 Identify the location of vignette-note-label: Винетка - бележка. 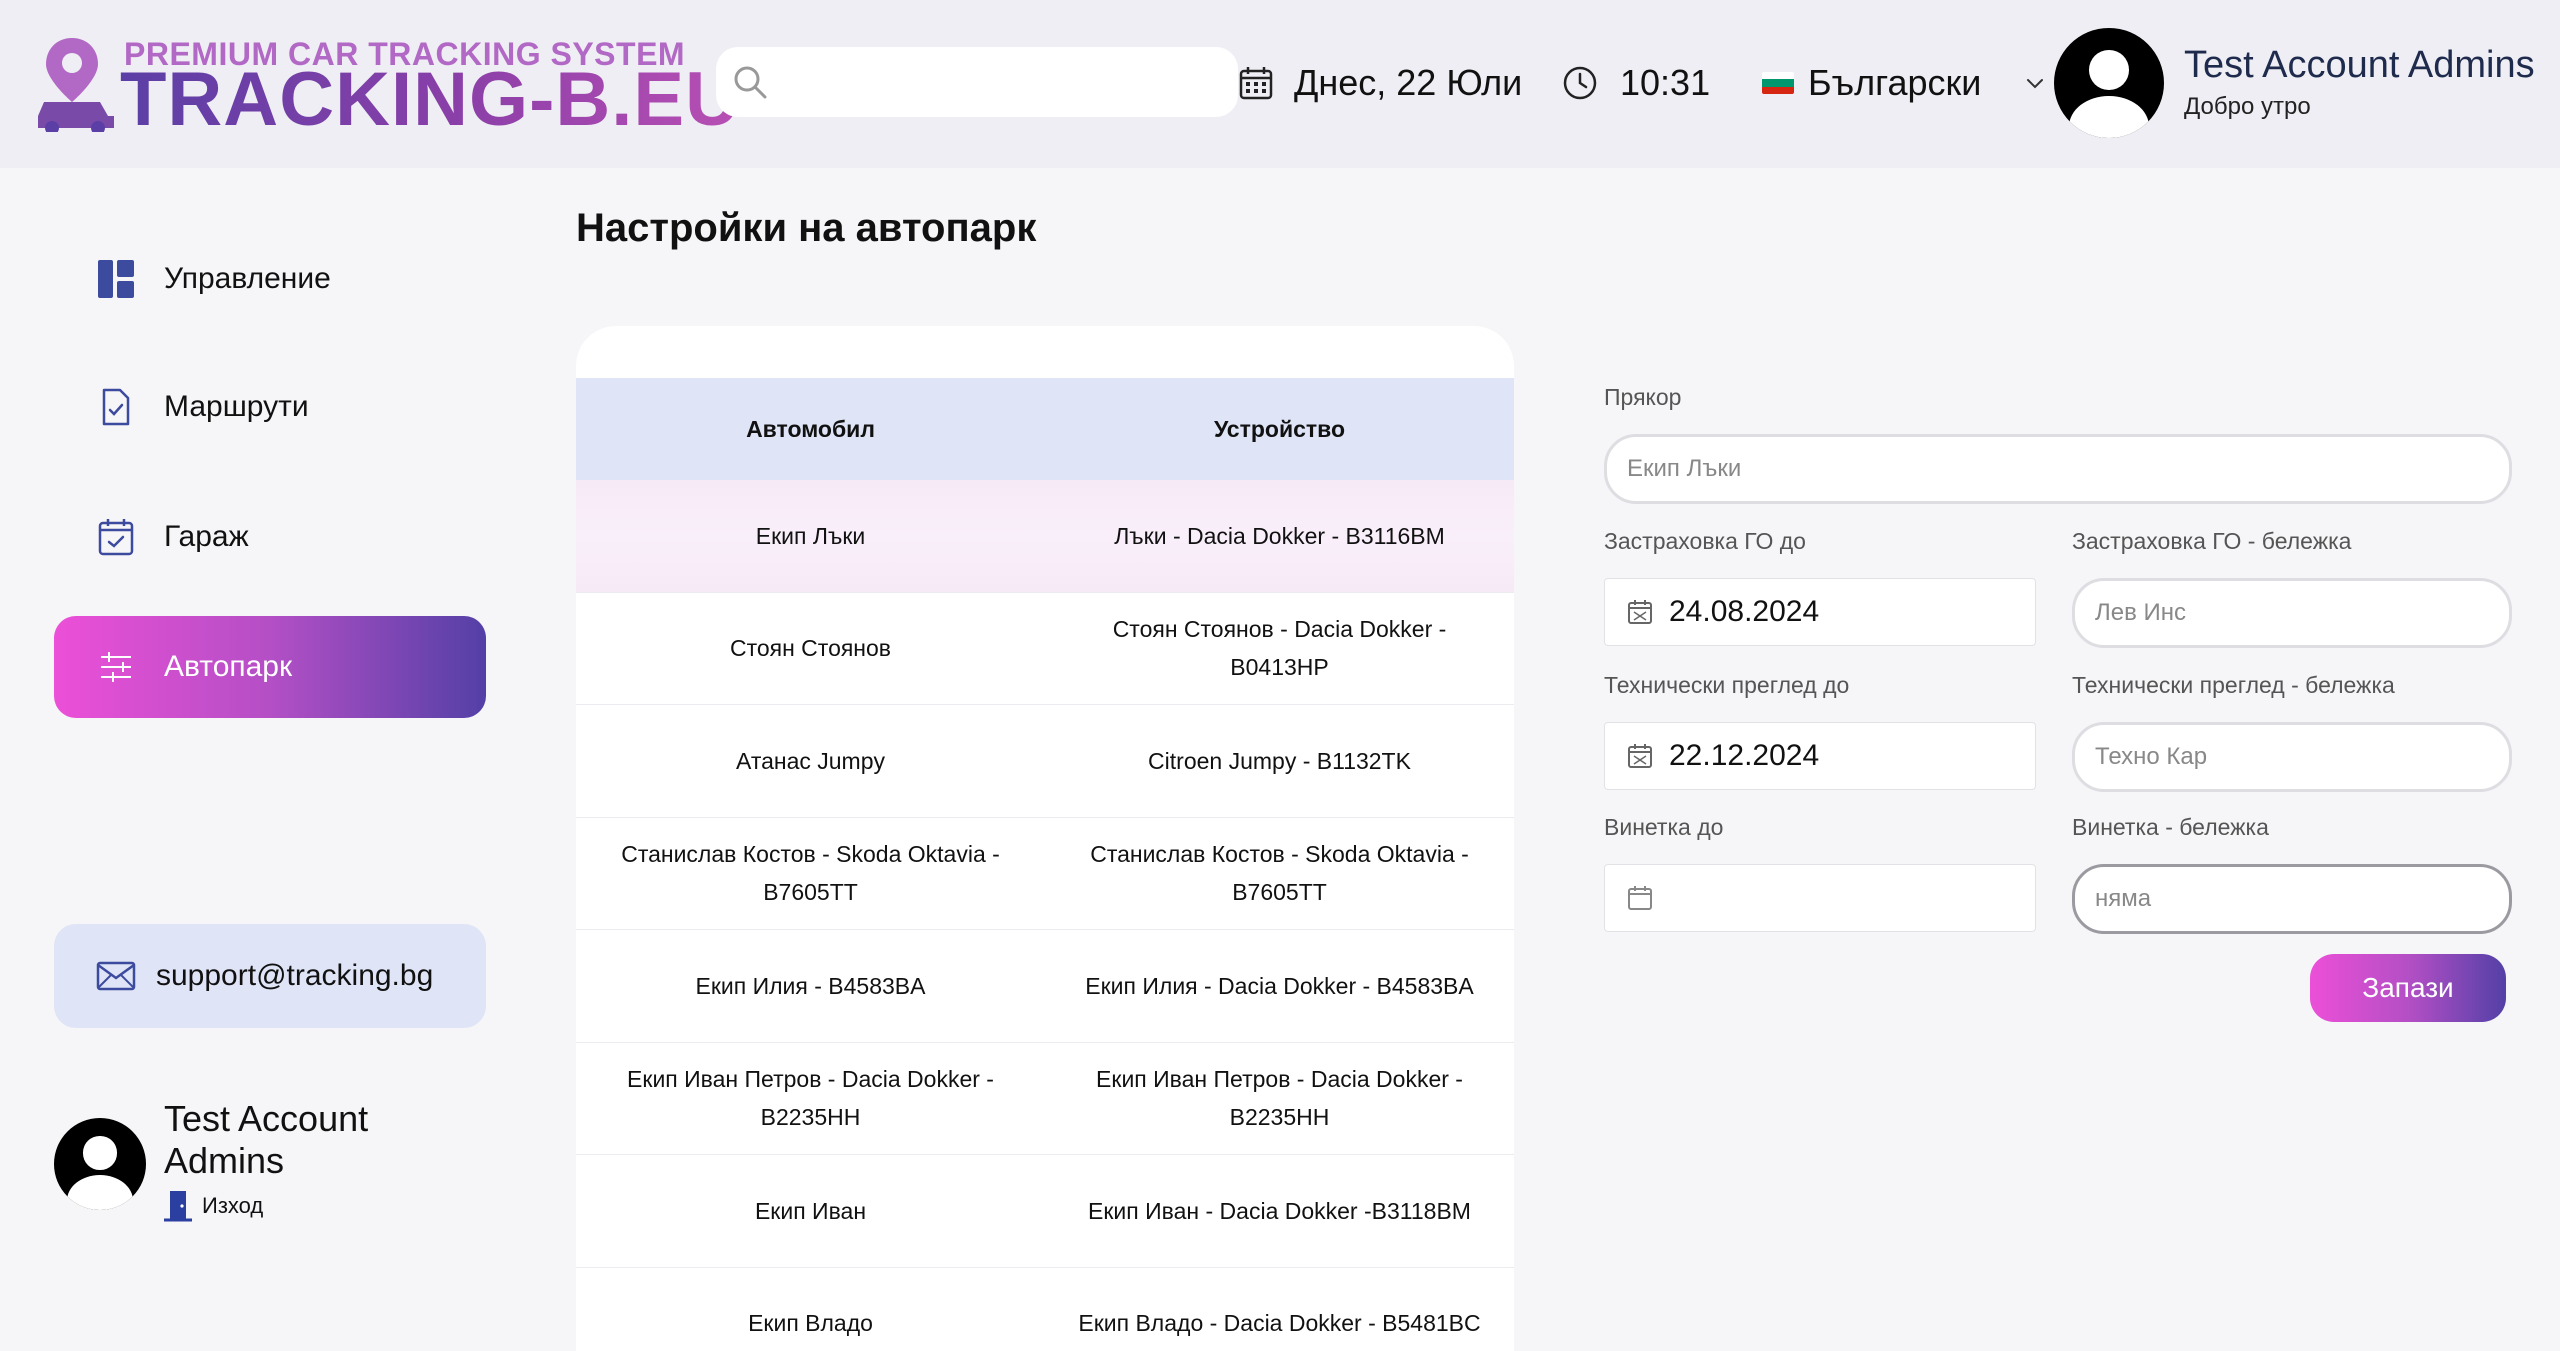
(2170, 827).